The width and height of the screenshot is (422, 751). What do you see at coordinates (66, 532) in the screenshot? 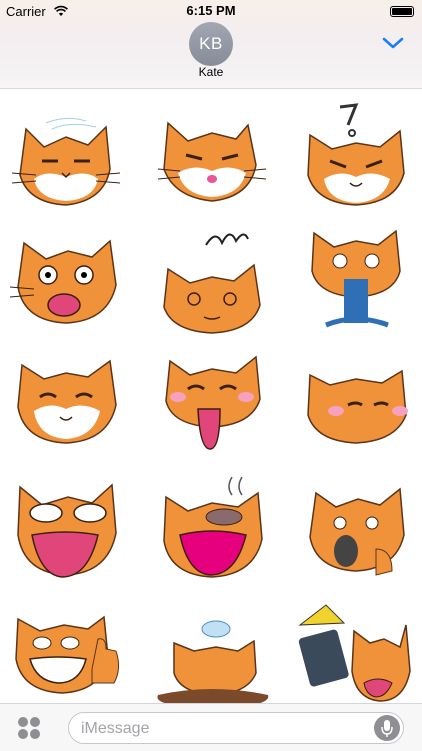
I see `laughing-cat-sticker` at bounding box center [66, 532].